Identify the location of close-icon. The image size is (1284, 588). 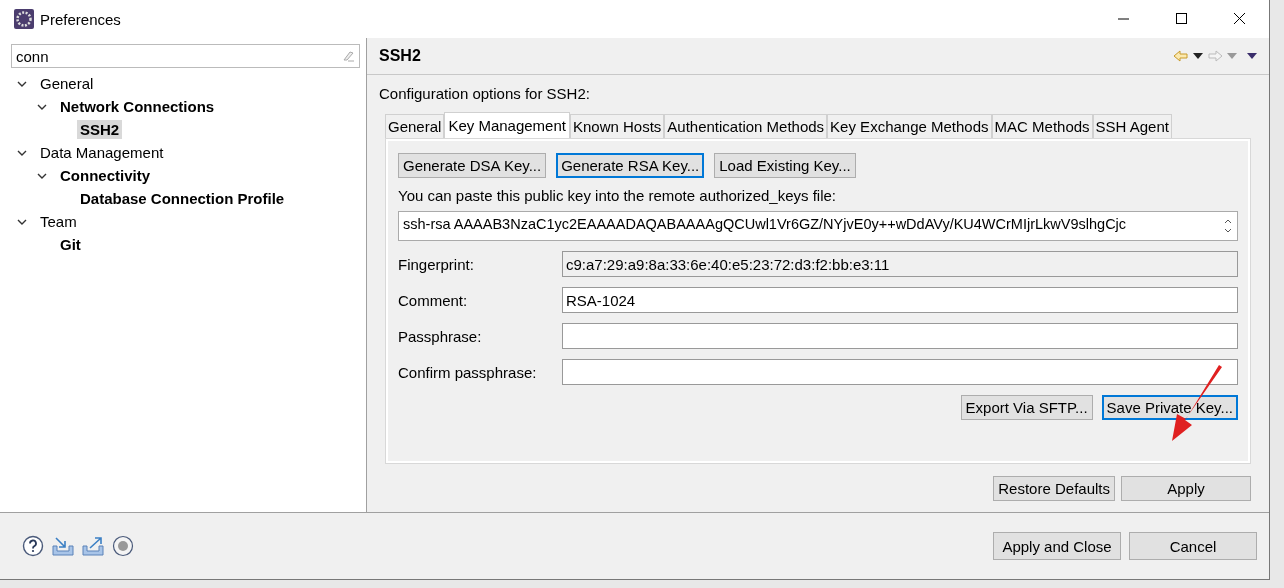
(1240, 19).